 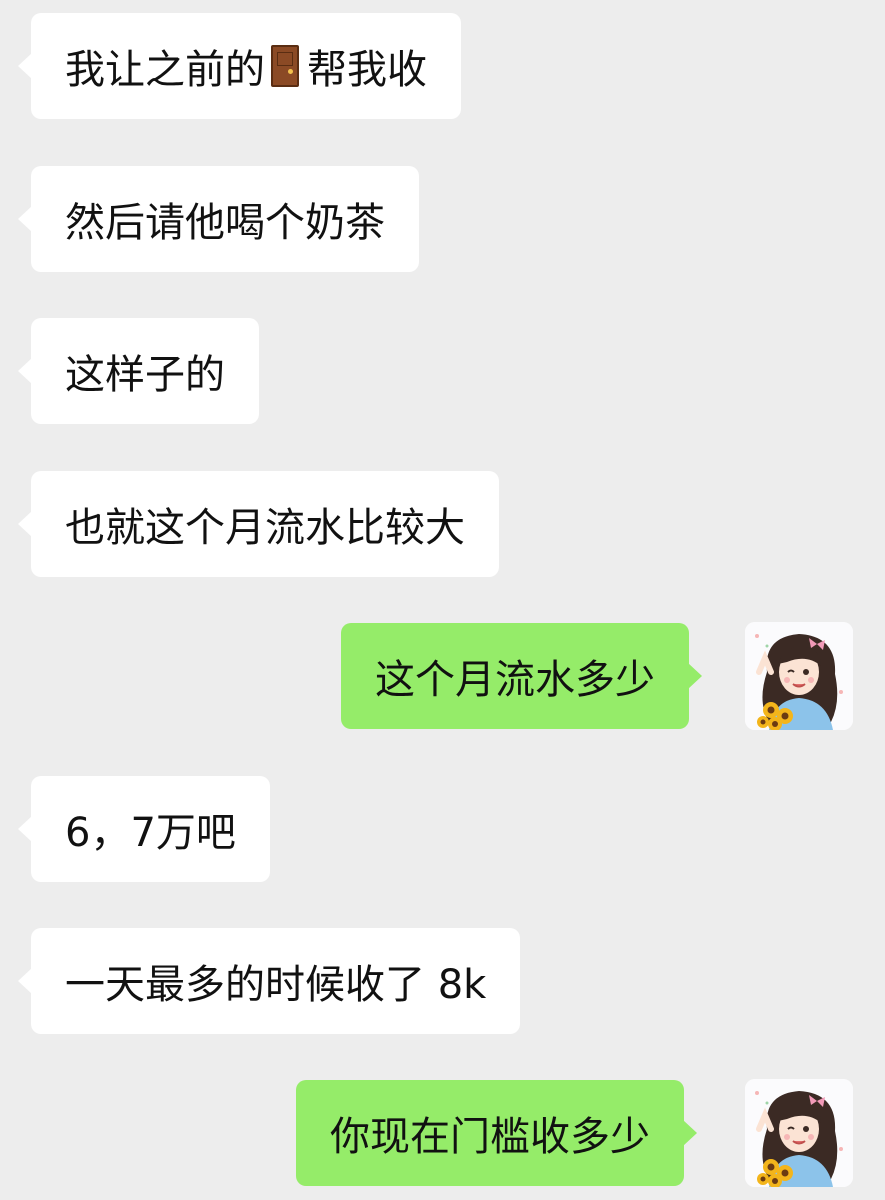 I want to click on message-text: 这个月流水多少, so click(x=515, y=680).